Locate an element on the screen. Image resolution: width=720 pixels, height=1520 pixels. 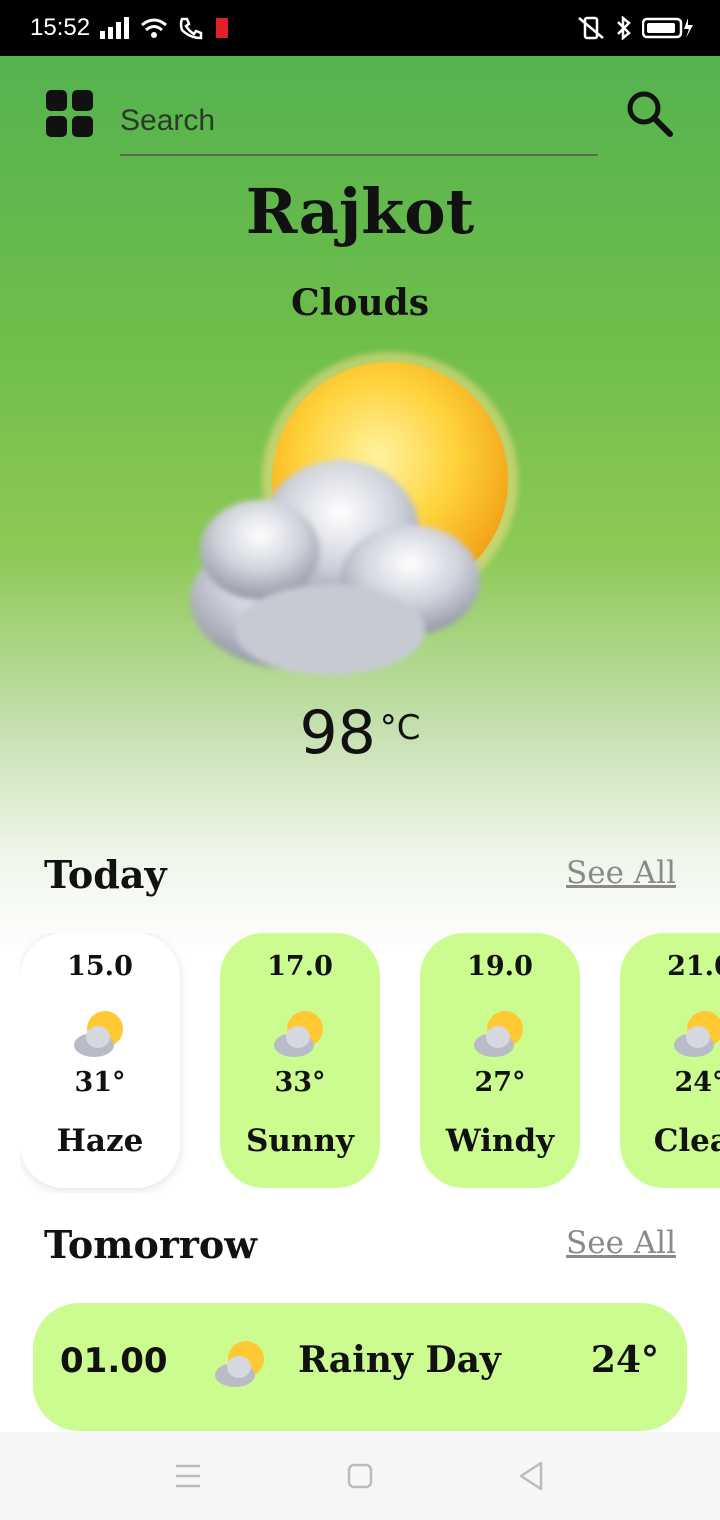
system-nav-bar is located at coordinates (360, 1476).